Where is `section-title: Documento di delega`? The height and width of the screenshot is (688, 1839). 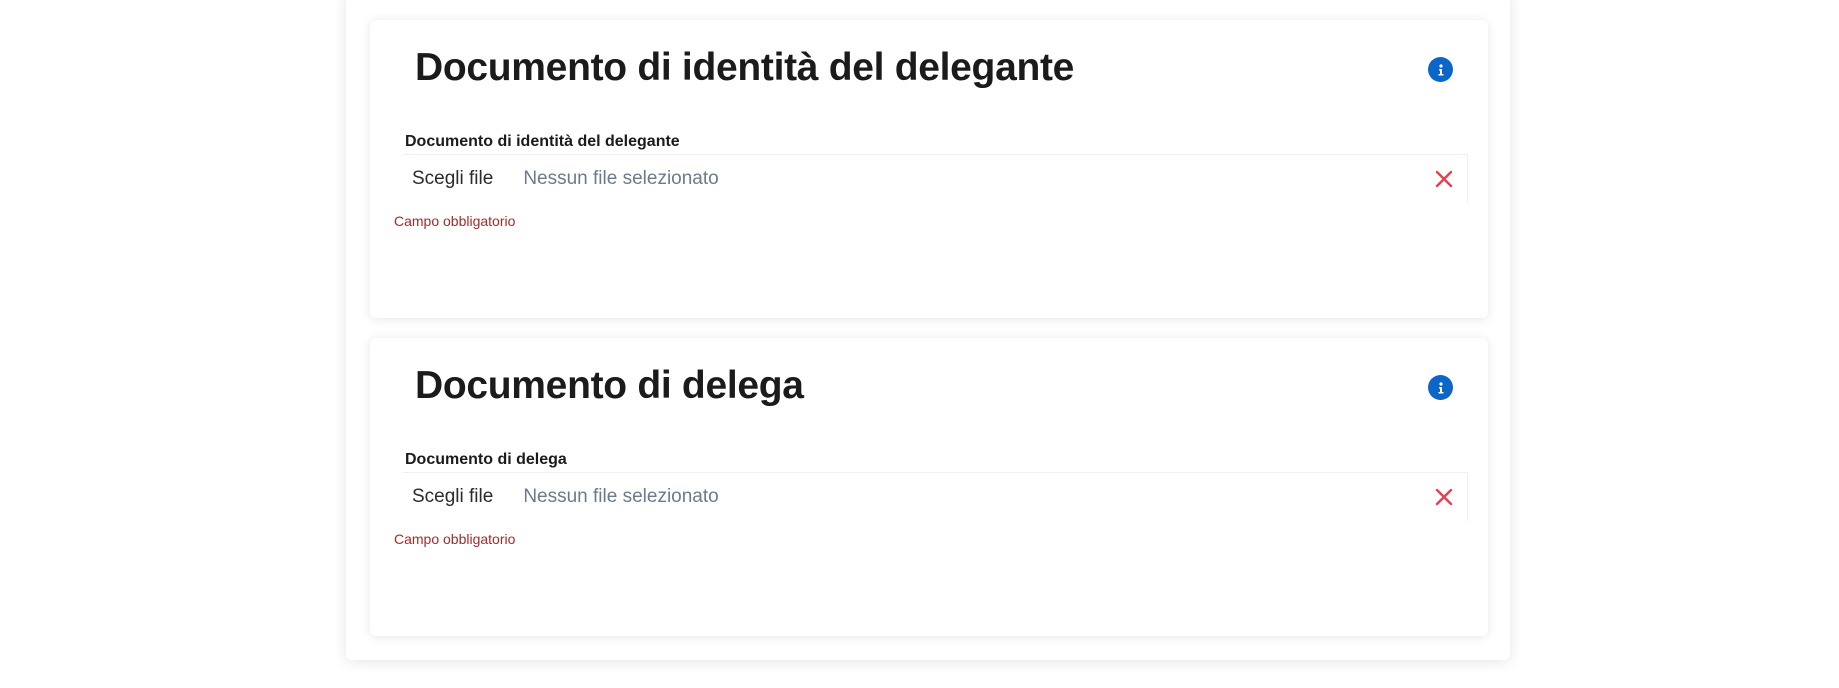 section-title: Documento di delega is located at coordinates (609, 385).